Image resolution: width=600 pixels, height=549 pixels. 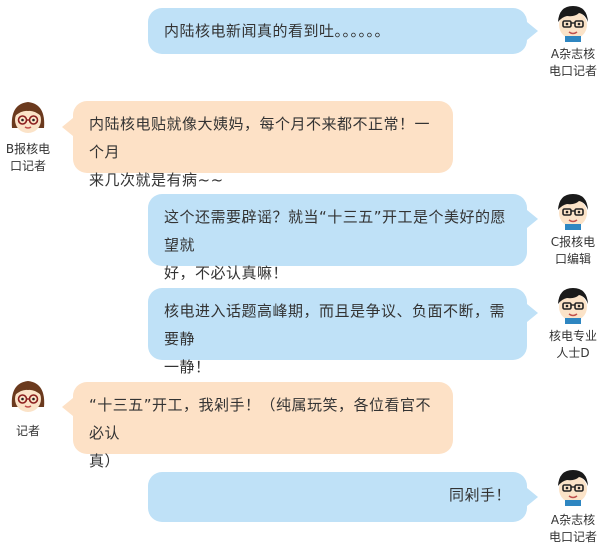 I want to click on message-bubble: 内陆核电贴就像大姨妈，每个月不来都不正常！一个月 来几次就是有病~~, so click(x=263, y=145).